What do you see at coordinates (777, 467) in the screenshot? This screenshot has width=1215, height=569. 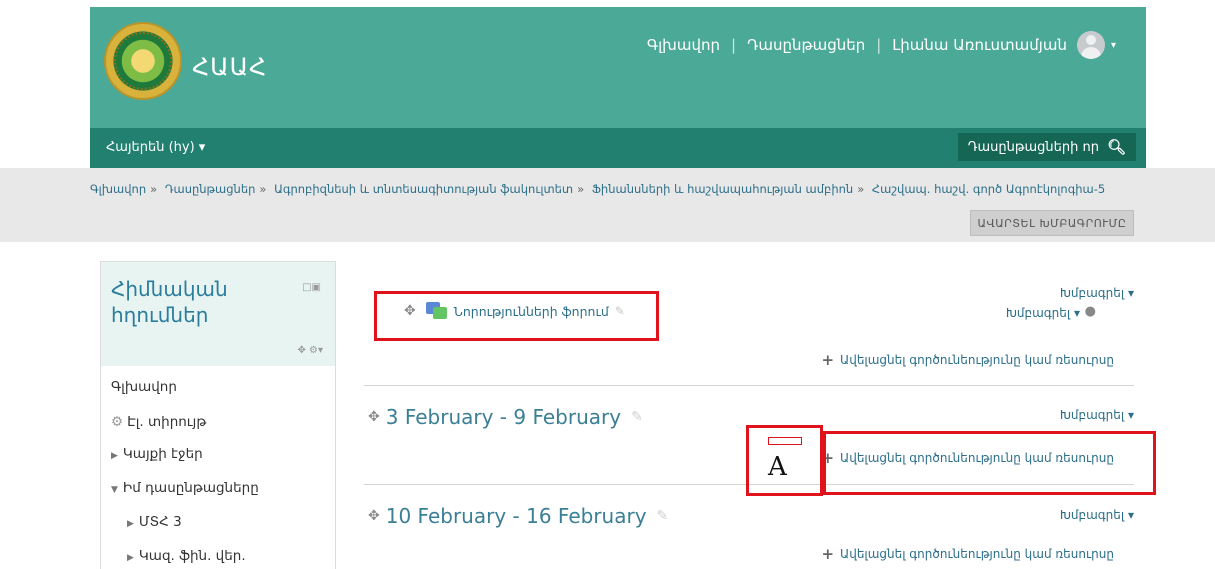 I see `annotation-label-a: A` at bounding box center [777, 467].